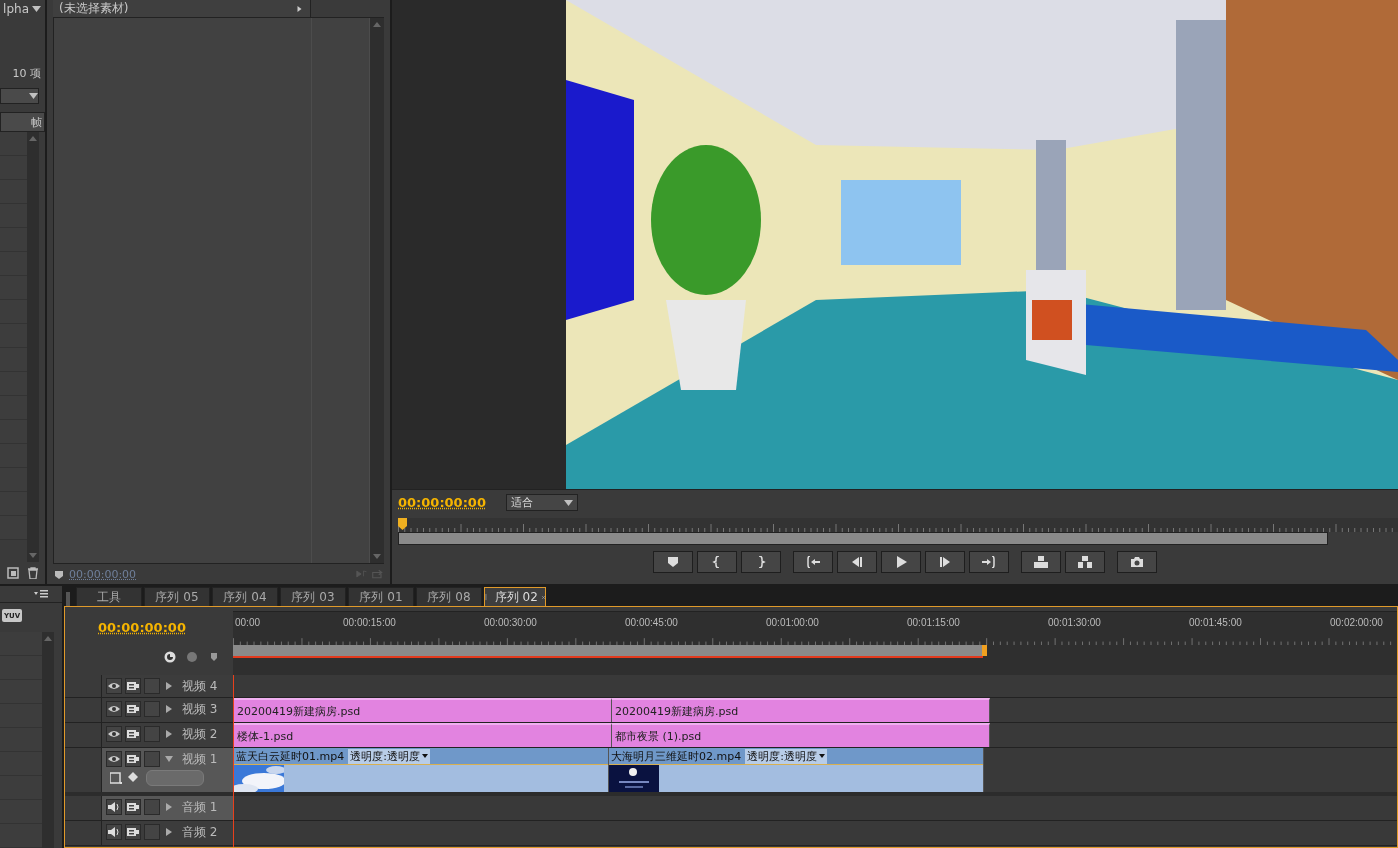 Image resolution: width=1398 pixels, height=848 pixels. Describe the element at coordinates (200, 807) in the screenshot. I see `track-name: 音频 1` at that location.